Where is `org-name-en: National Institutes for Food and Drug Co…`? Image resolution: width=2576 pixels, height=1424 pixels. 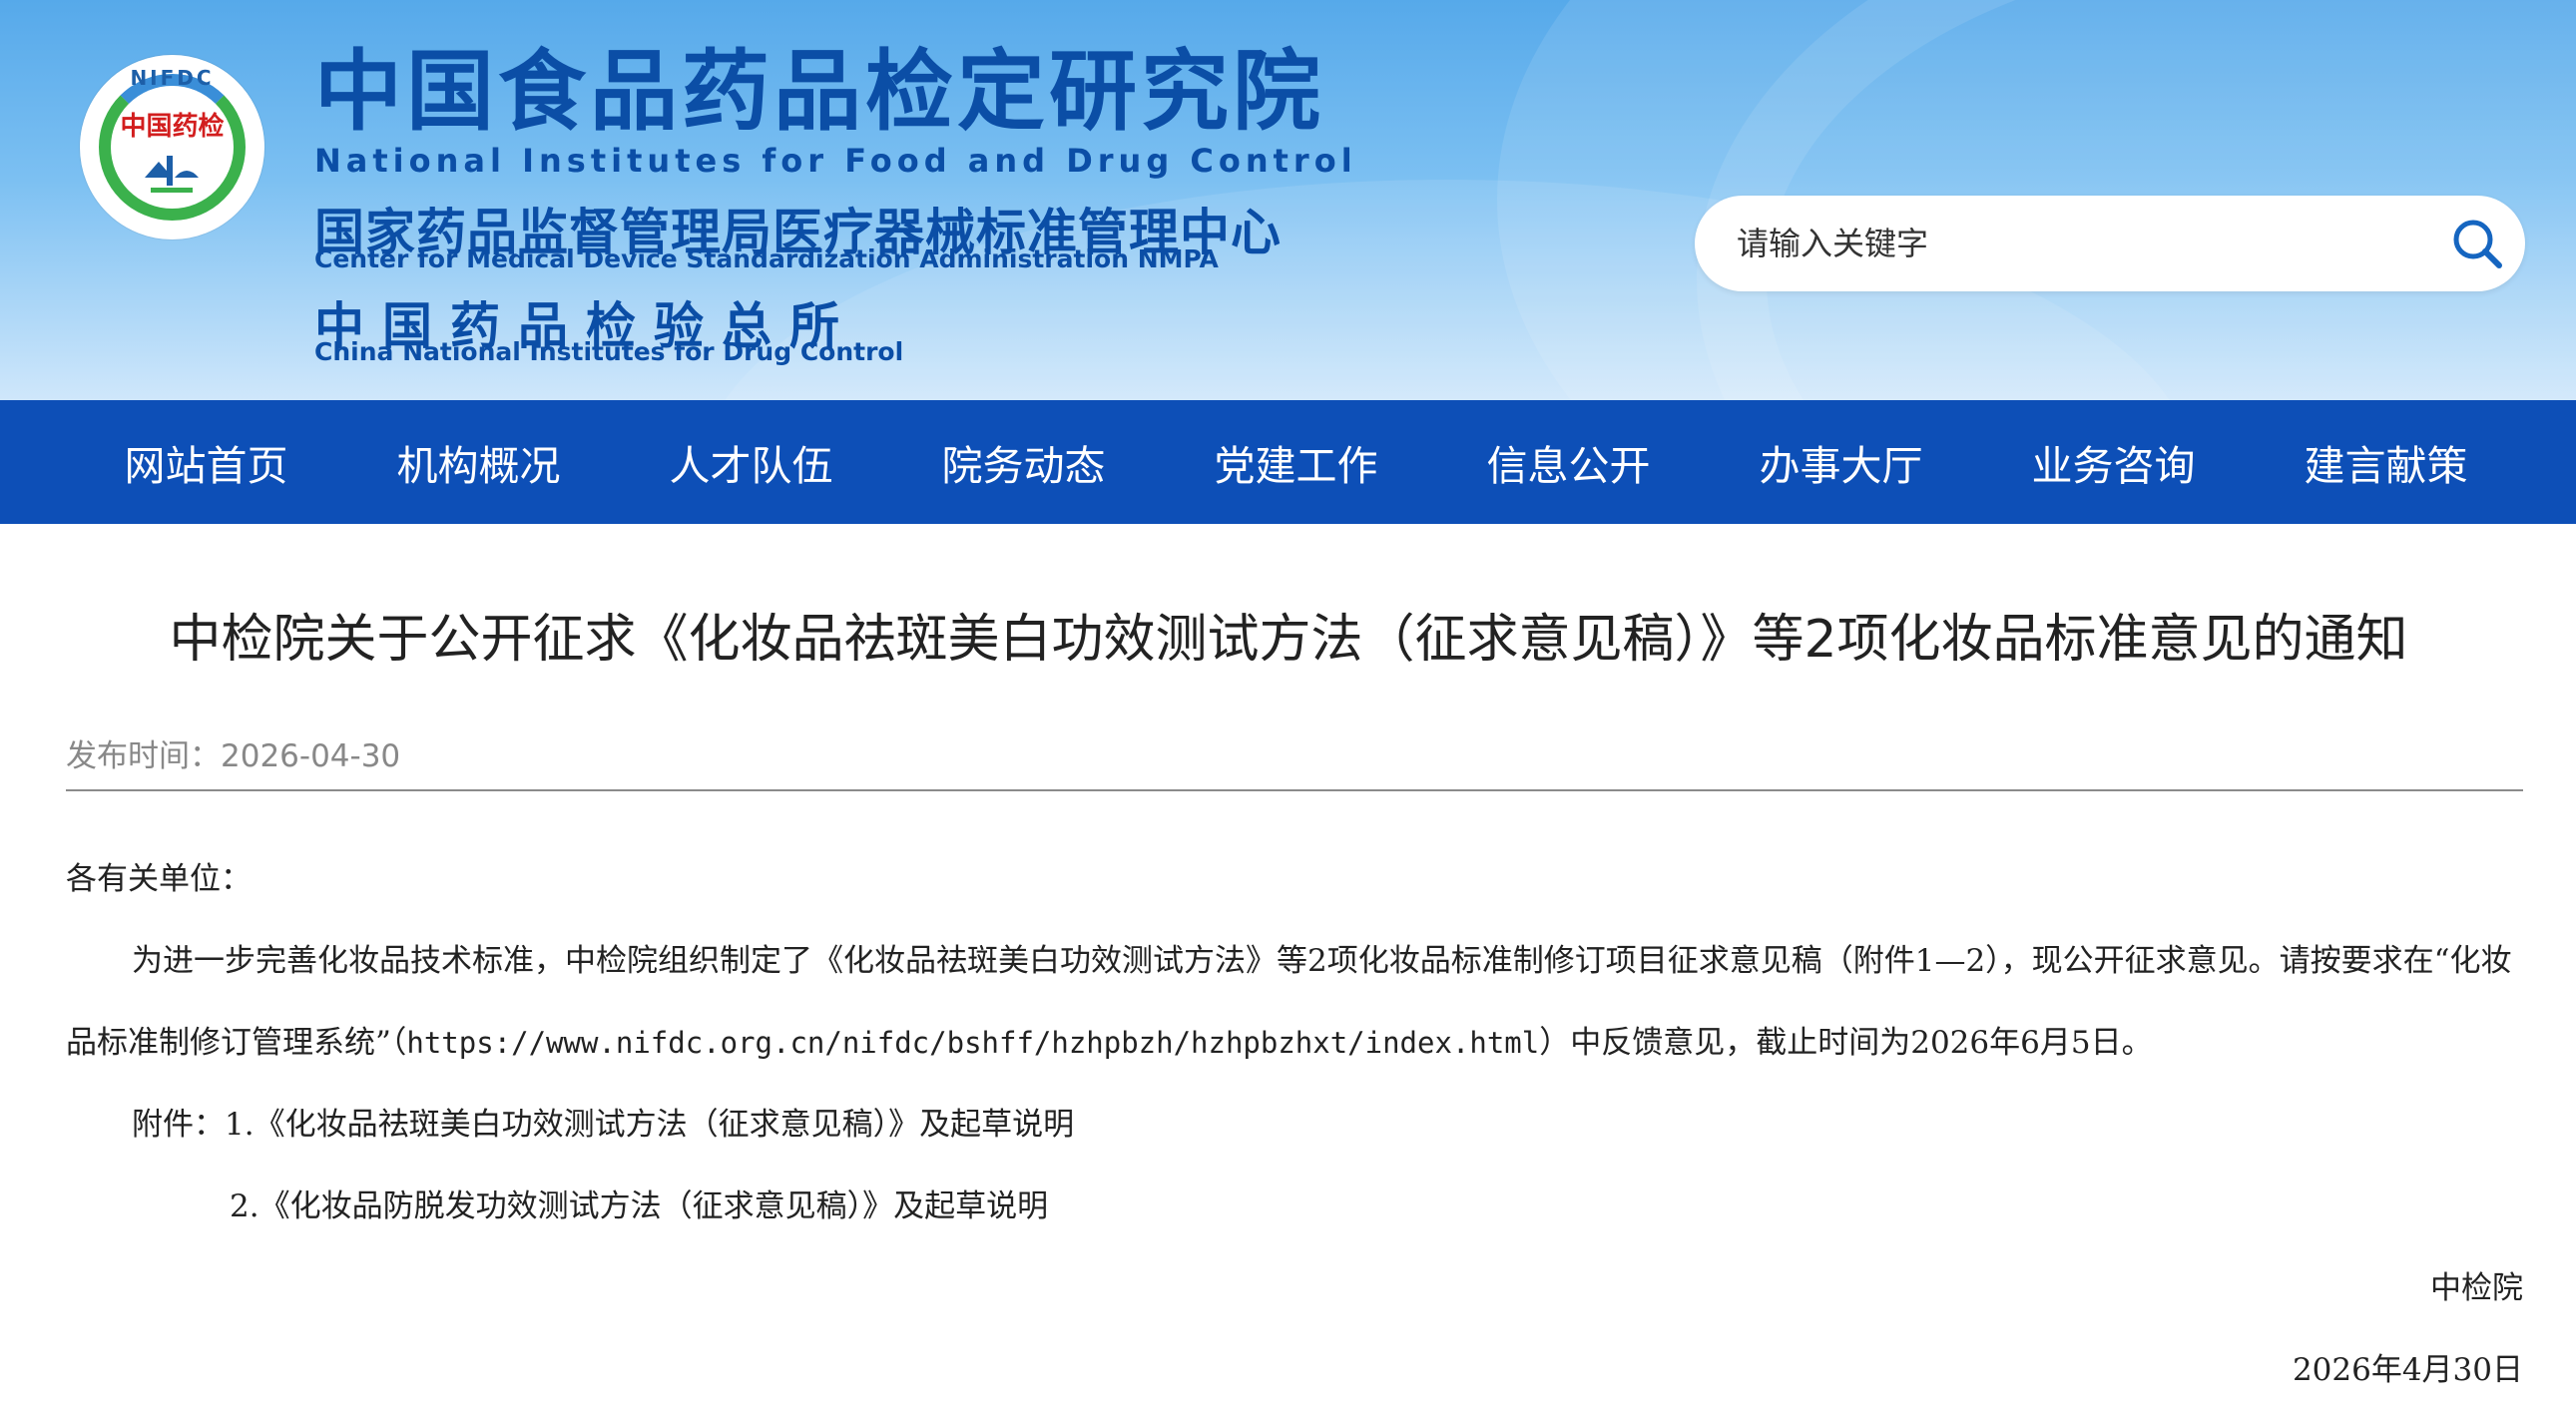 org-name-en: National Institutes for Food and Drug Co… is located at coordinates (836, 161).